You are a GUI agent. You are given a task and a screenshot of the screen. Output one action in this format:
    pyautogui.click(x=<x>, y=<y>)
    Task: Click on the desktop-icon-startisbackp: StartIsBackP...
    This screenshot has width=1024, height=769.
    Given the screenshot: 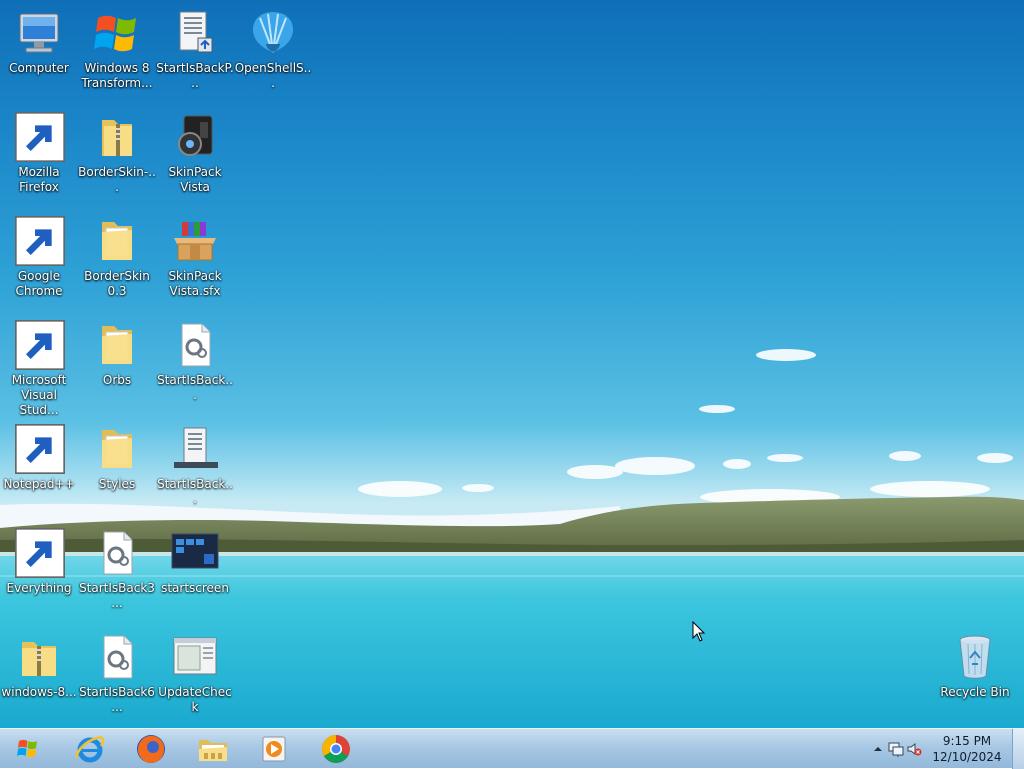 What is the action you would take?
    pyautogui.click(x=195, y=49)
    